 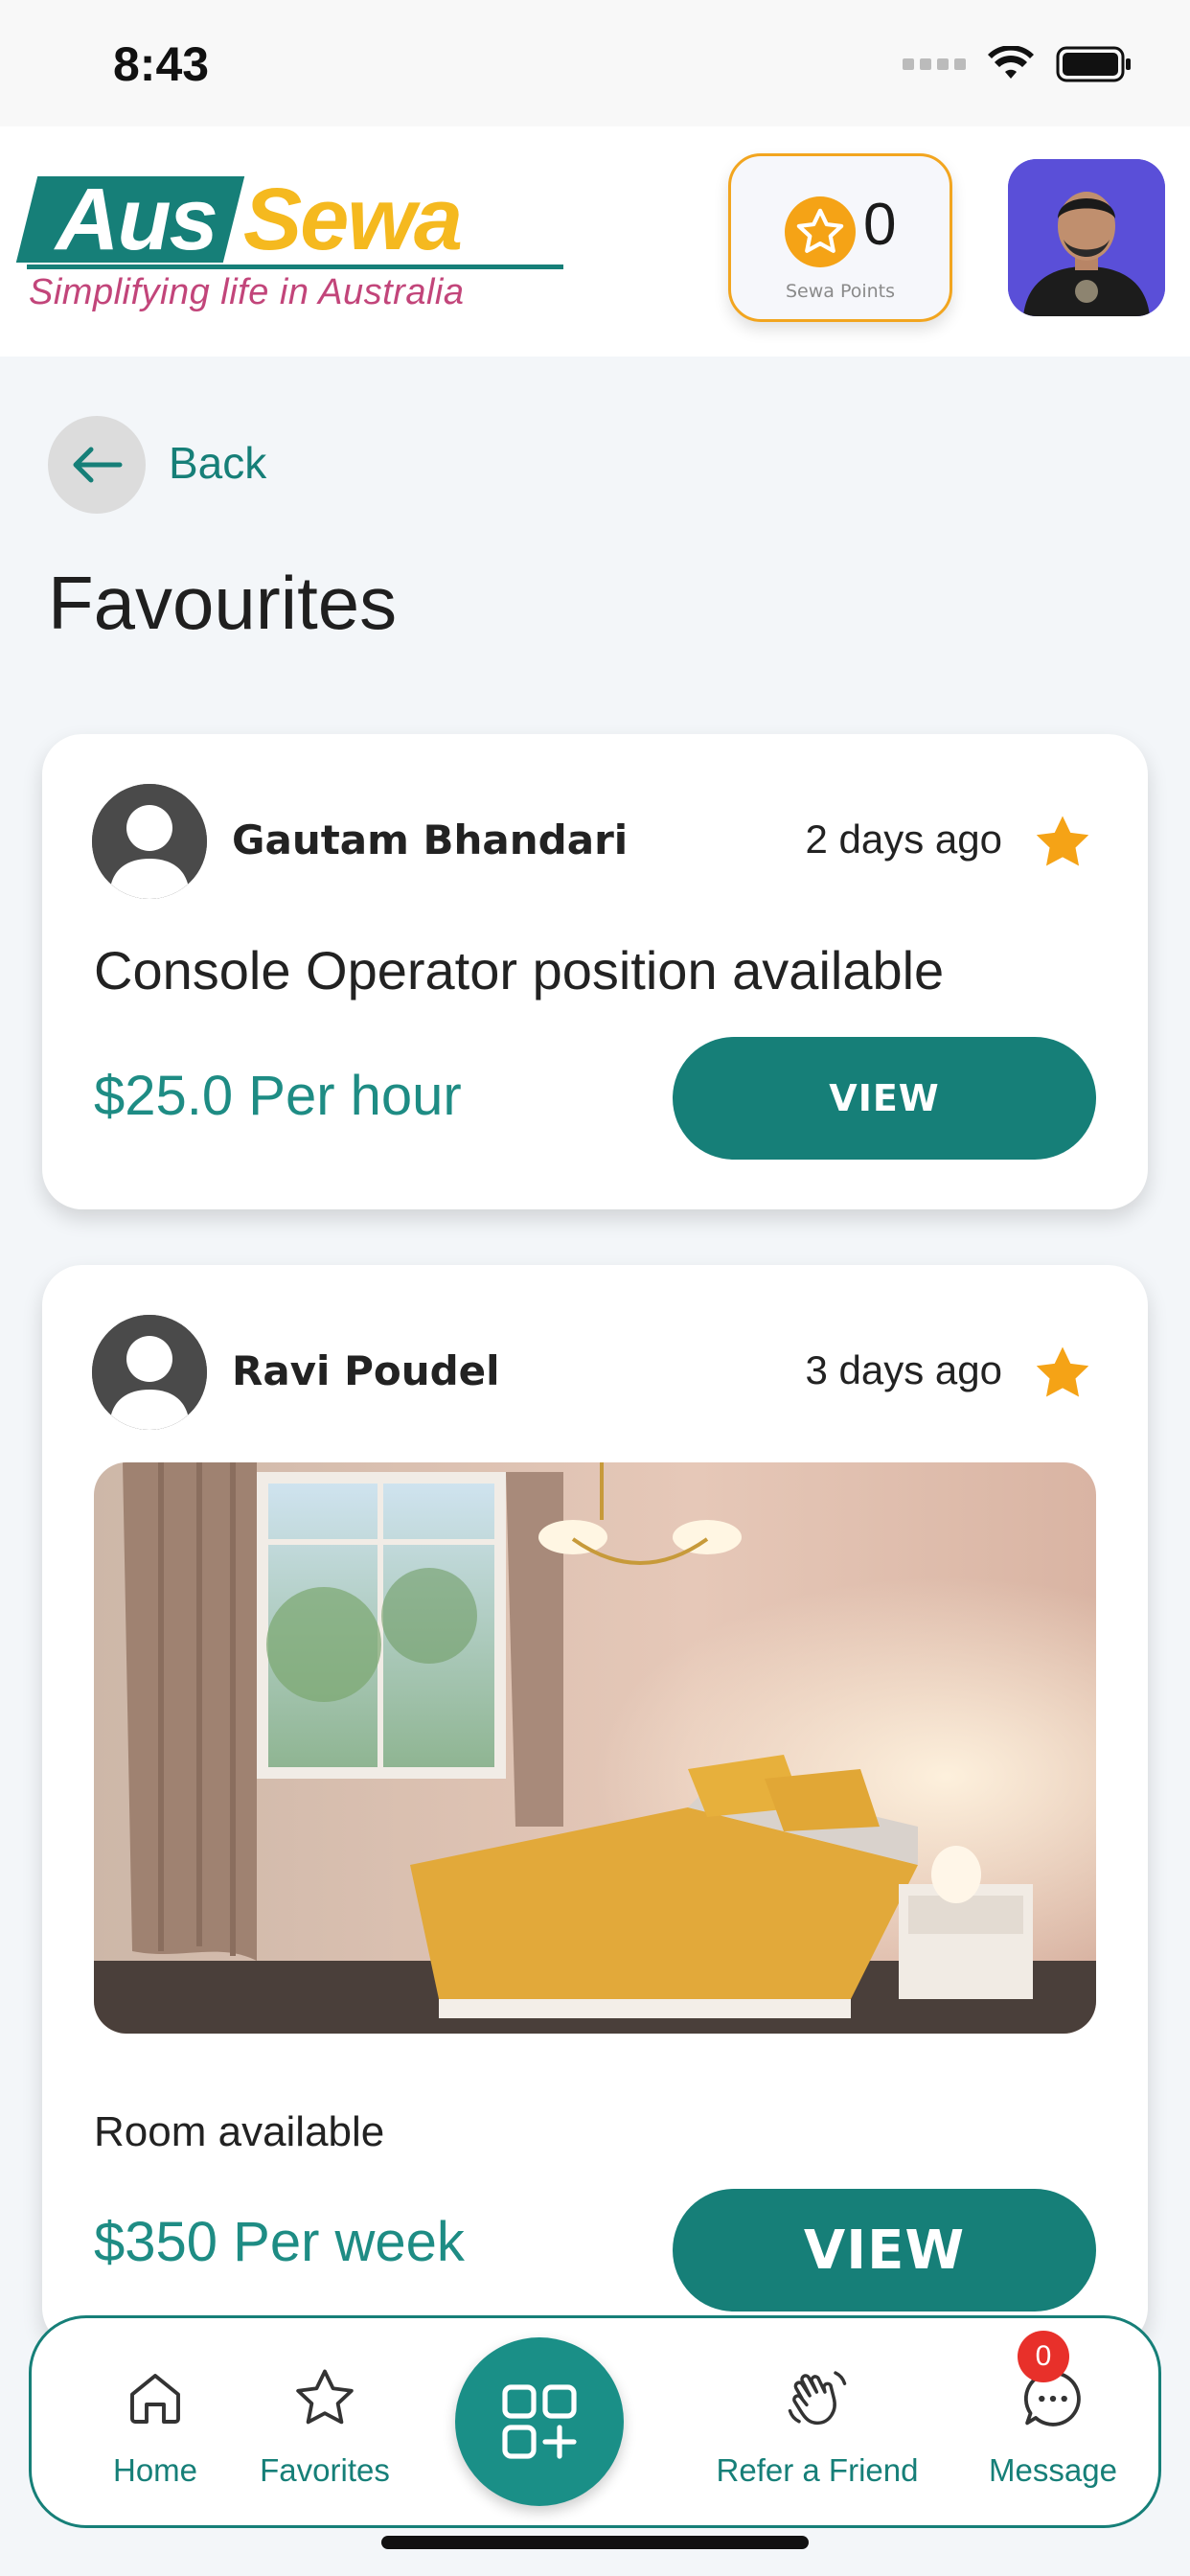 What do you see at coordinates (162, 64) in the screenshot?
I see `status-time: 8:43` at bounding box center [162, 64].